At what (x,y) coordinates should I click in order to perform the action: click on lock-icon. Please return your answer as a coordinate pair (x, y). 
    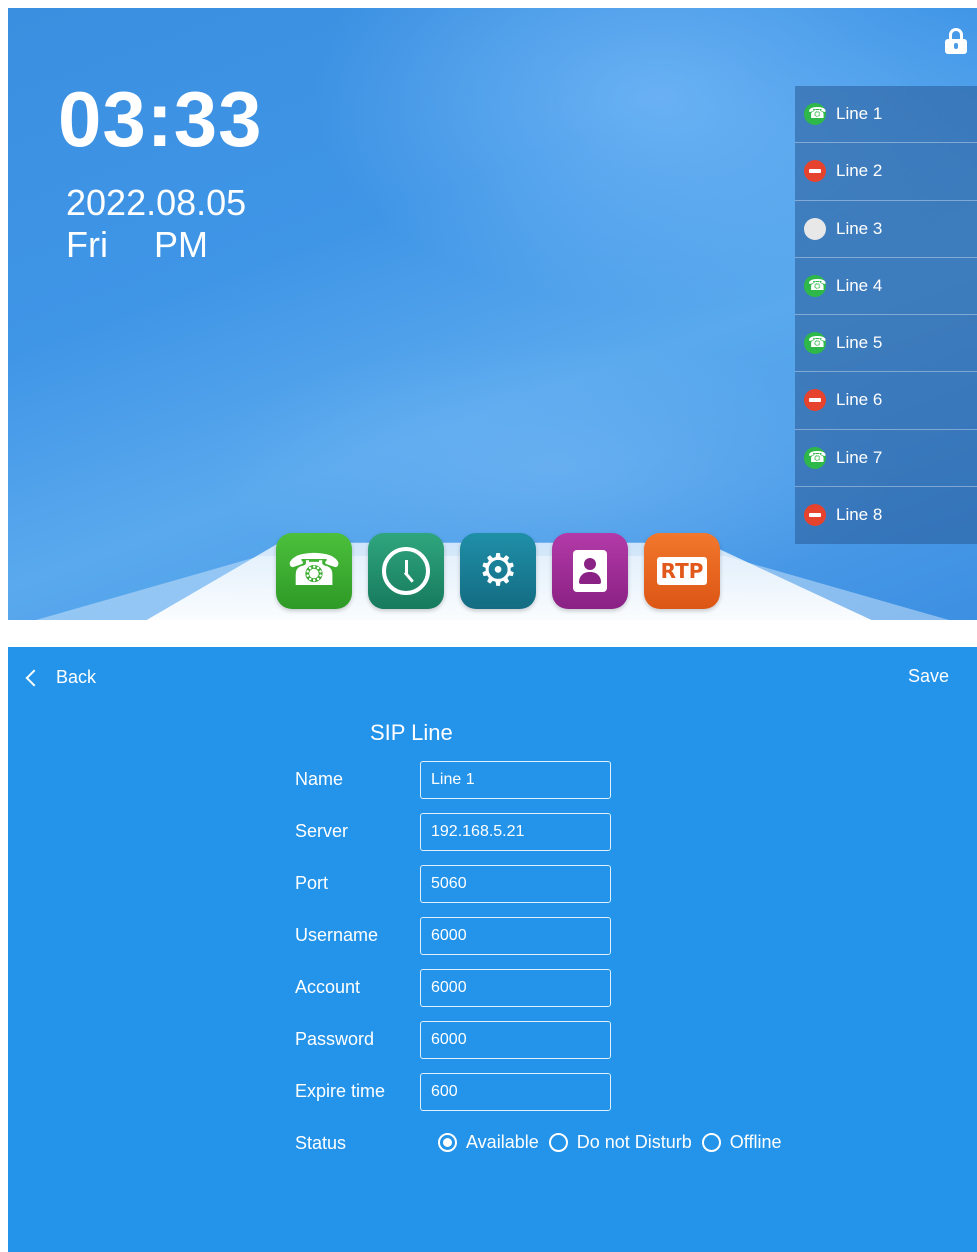
    Looking at the image, I should click on (956, 41).